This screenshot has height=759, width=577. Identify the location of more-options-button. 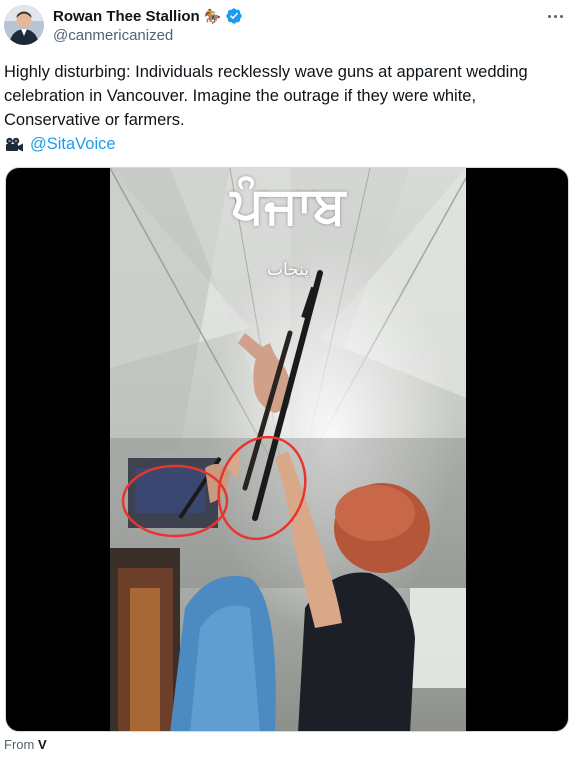
(555, 16).